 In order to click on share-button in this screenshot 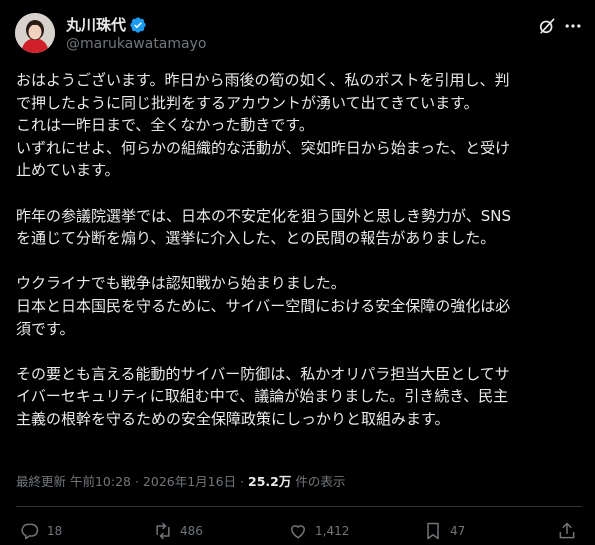, I will do `click(567, 531)`.